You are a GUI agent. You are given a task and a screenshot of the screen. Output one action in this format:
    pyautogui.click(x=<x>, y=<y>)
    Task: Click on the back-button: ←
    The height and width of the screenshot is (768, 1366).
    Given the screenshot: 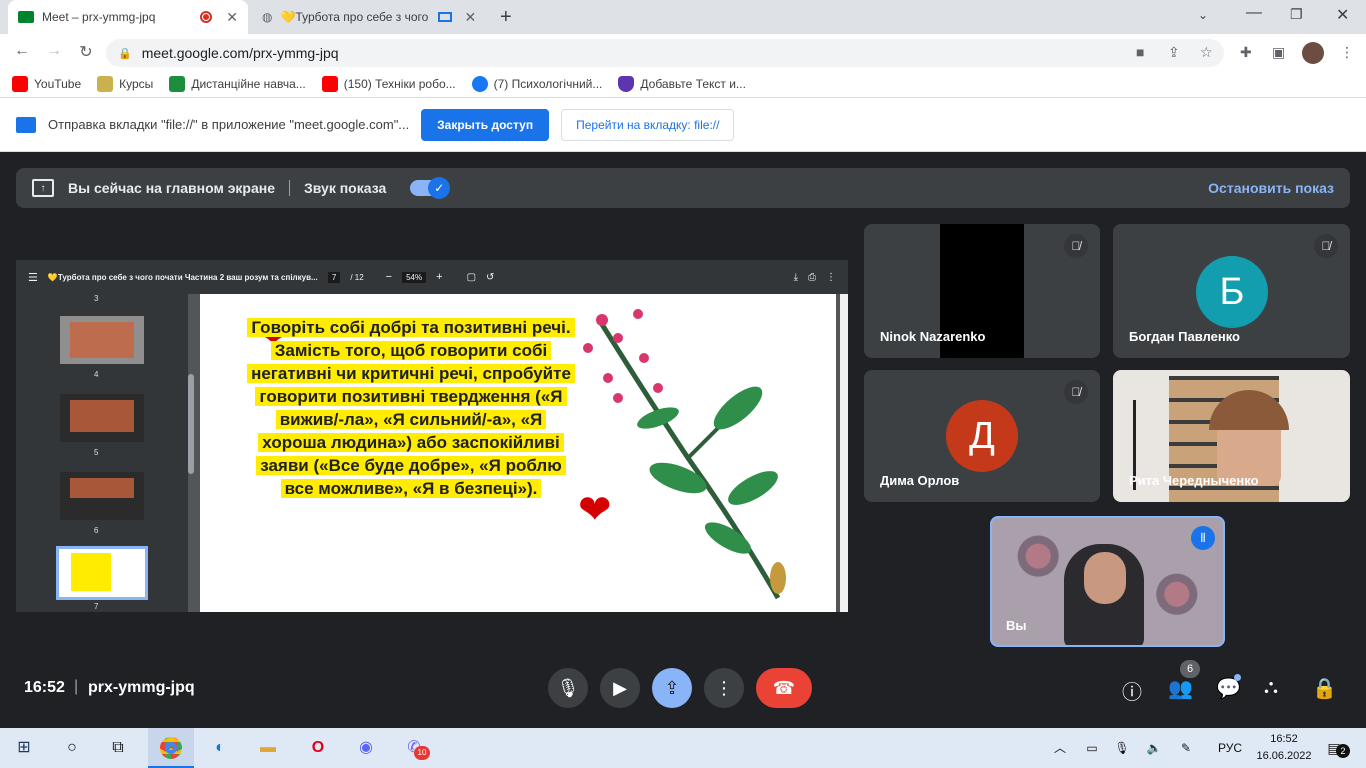 What is the action you would take?
    pyautogui.click(x=22, y=51)
    